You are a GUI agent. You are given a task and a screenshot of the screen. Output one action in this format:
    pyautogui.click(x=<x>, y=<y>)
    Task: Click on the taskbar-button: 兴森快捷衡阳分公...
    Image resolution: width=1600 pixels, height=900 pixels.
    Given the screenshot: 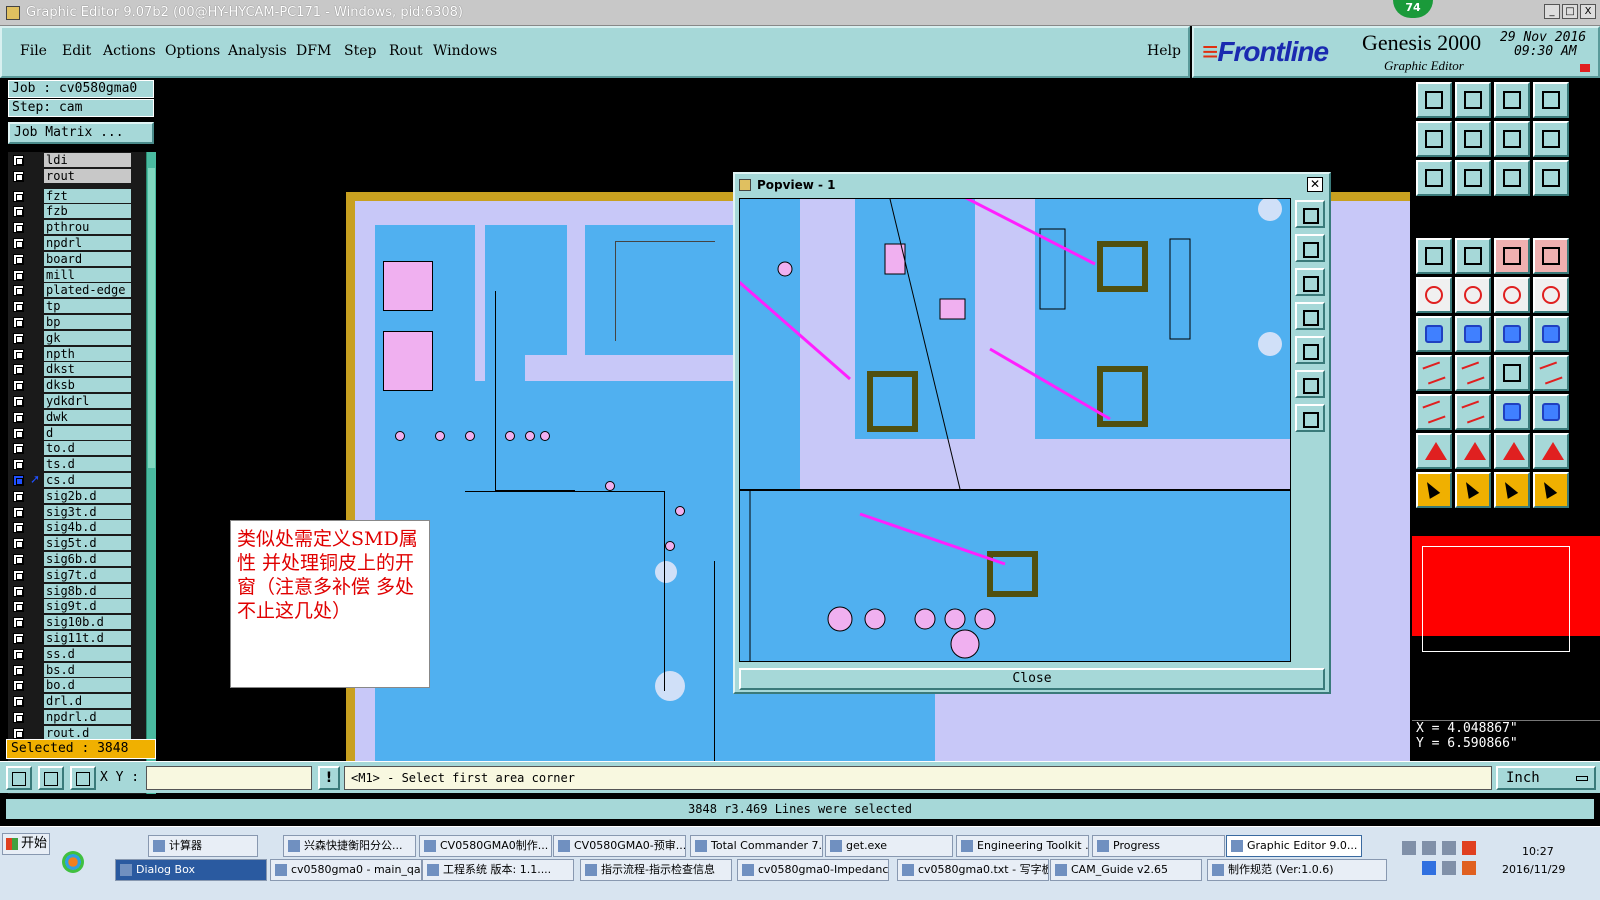 What is the action you would take?
    pyautogui.click(x=349, y=846)
    